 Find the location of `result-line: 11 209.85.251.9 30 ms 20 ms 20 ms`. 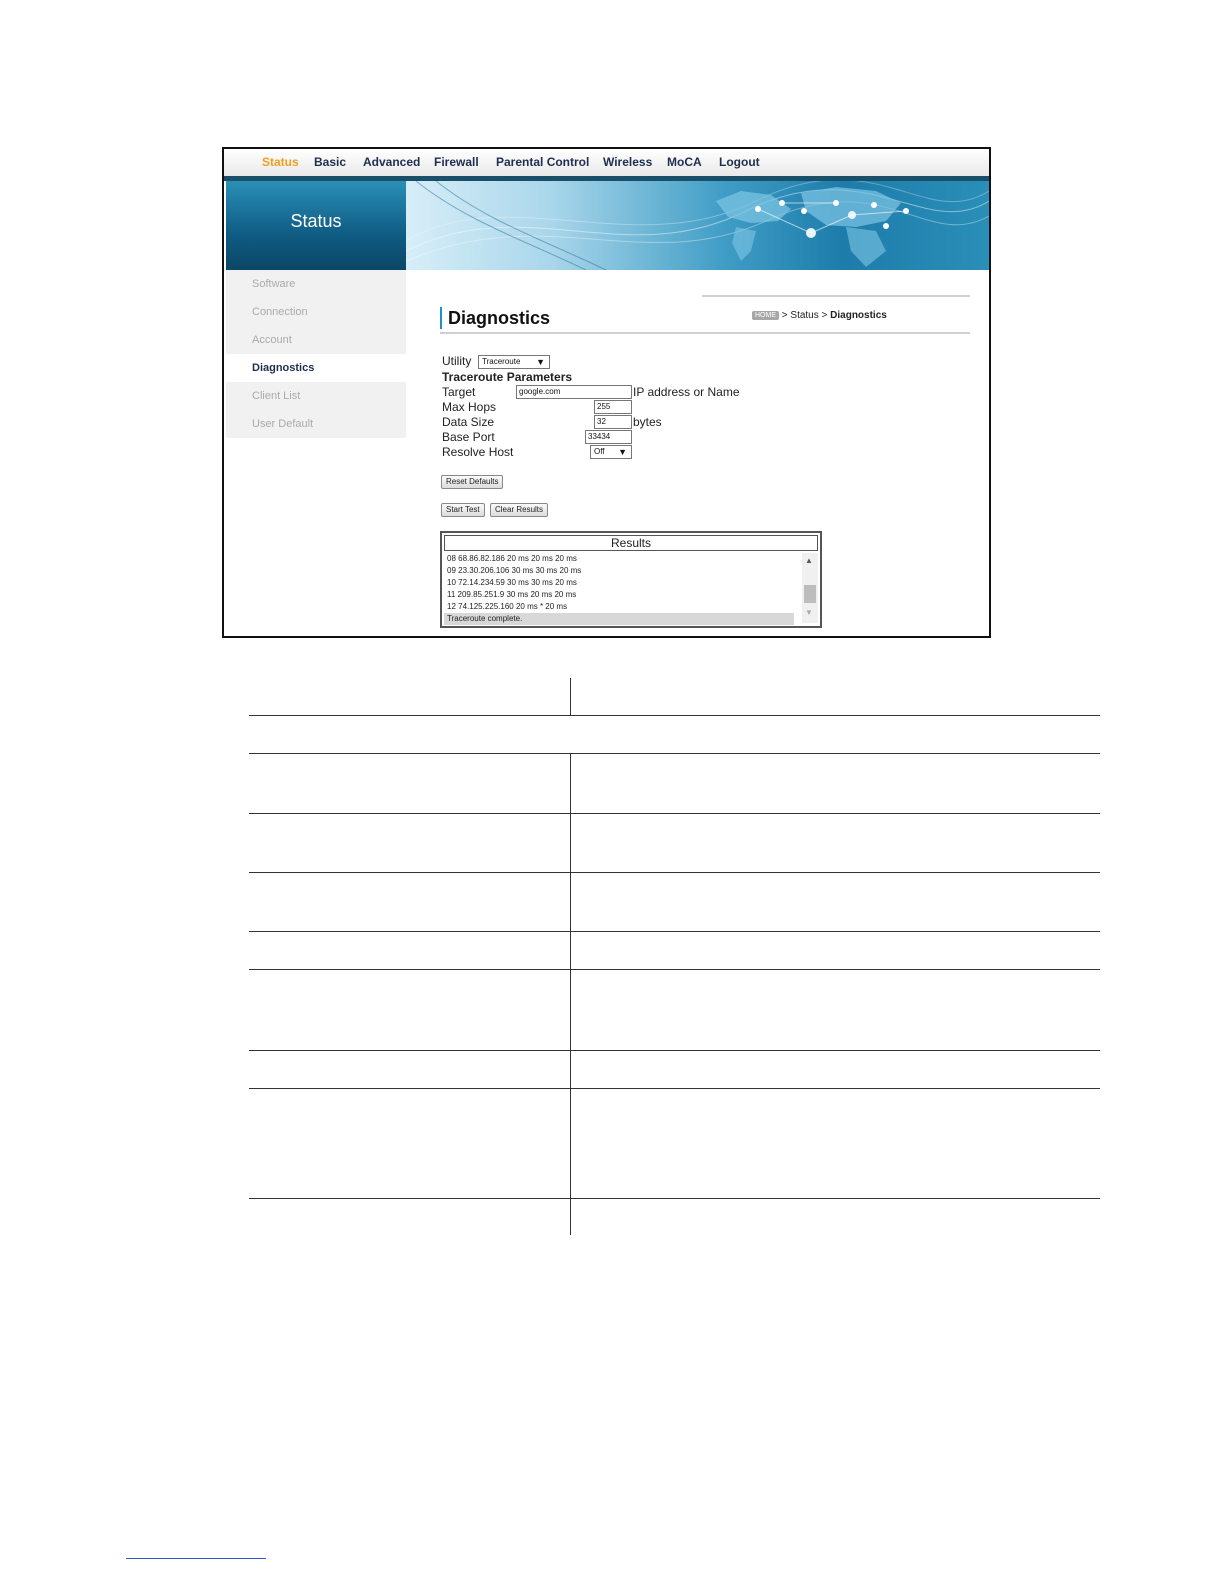

result-line: 11 209.85.251.9 30 ms 20 ms 20 ms is located at coordinates (512, 594).